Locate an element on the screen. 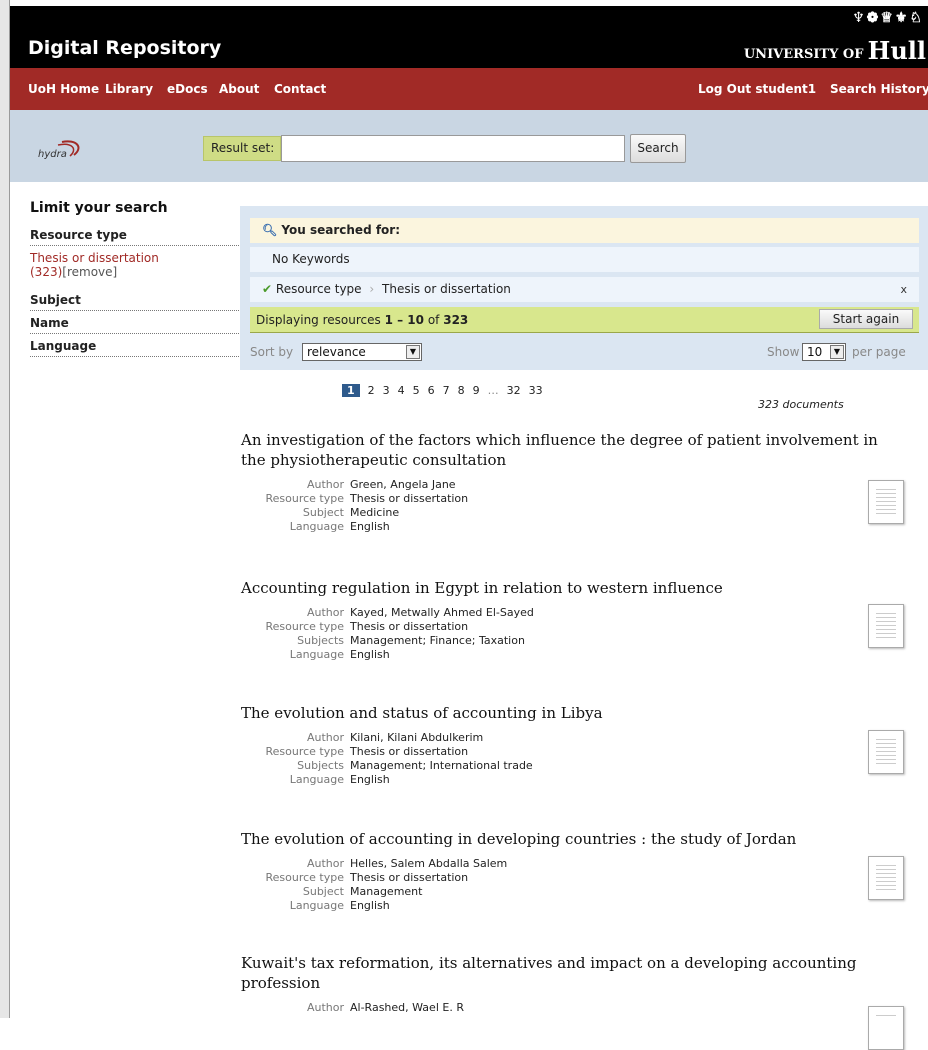 The width and height of the screenshot is (928, 1050). page-link: 33 is located at coordinates (536, 390).